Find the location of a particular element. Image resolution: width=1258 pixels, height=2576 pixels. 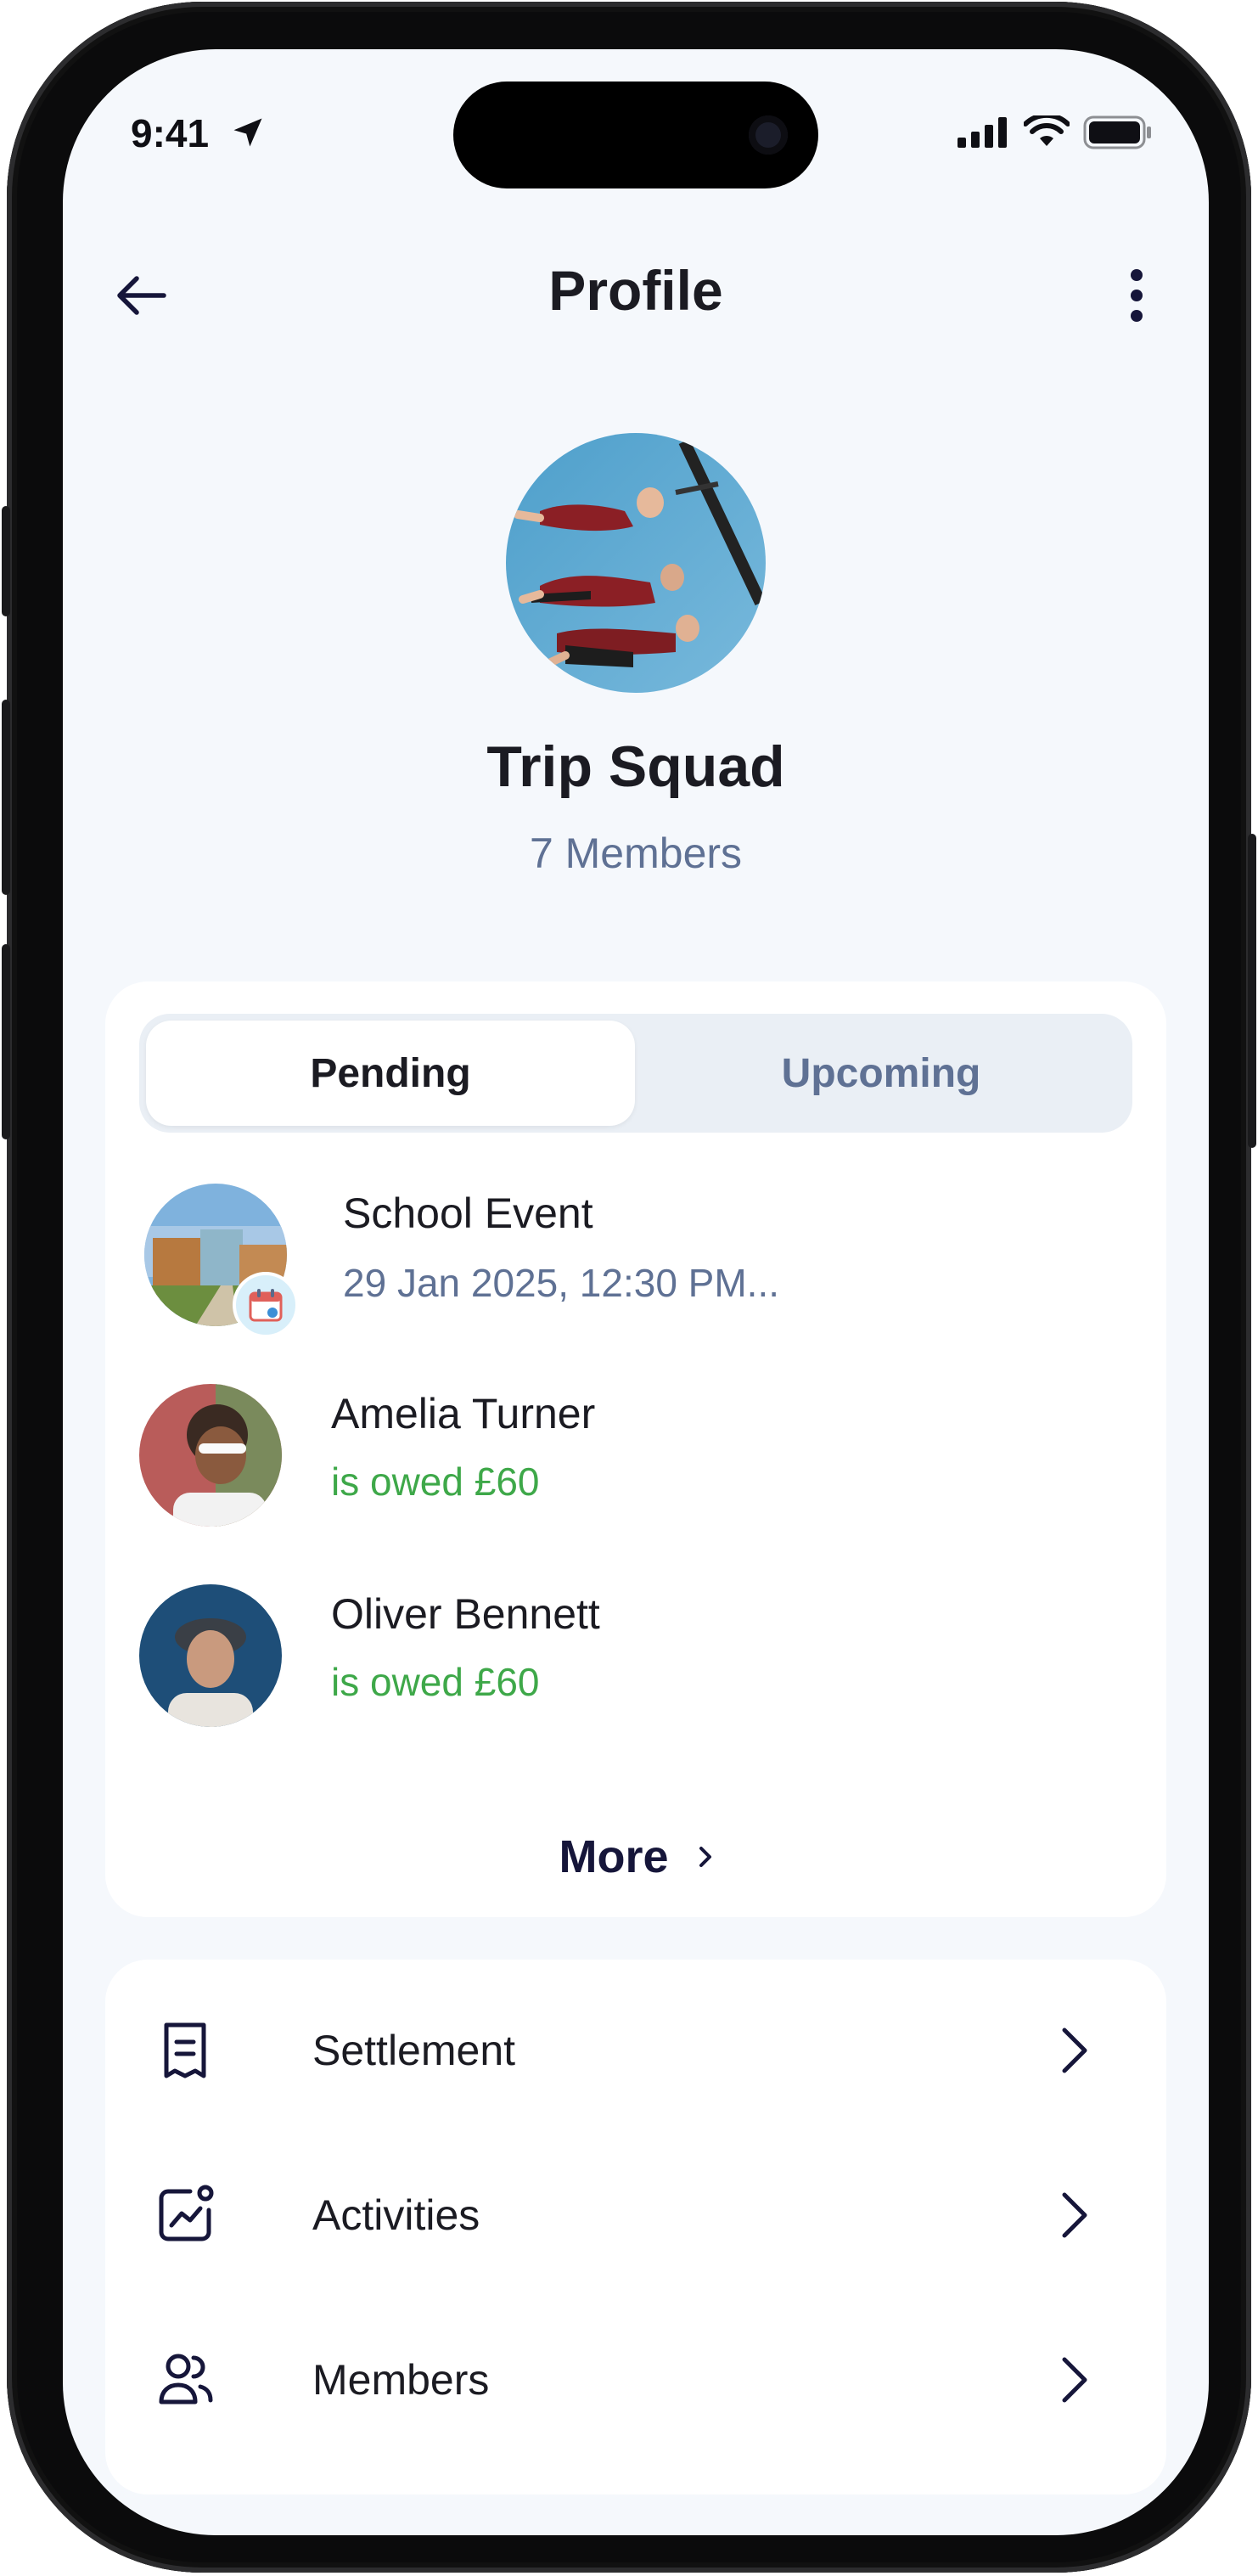

group-name: Trip Squad is located at coordinates (635, 766).